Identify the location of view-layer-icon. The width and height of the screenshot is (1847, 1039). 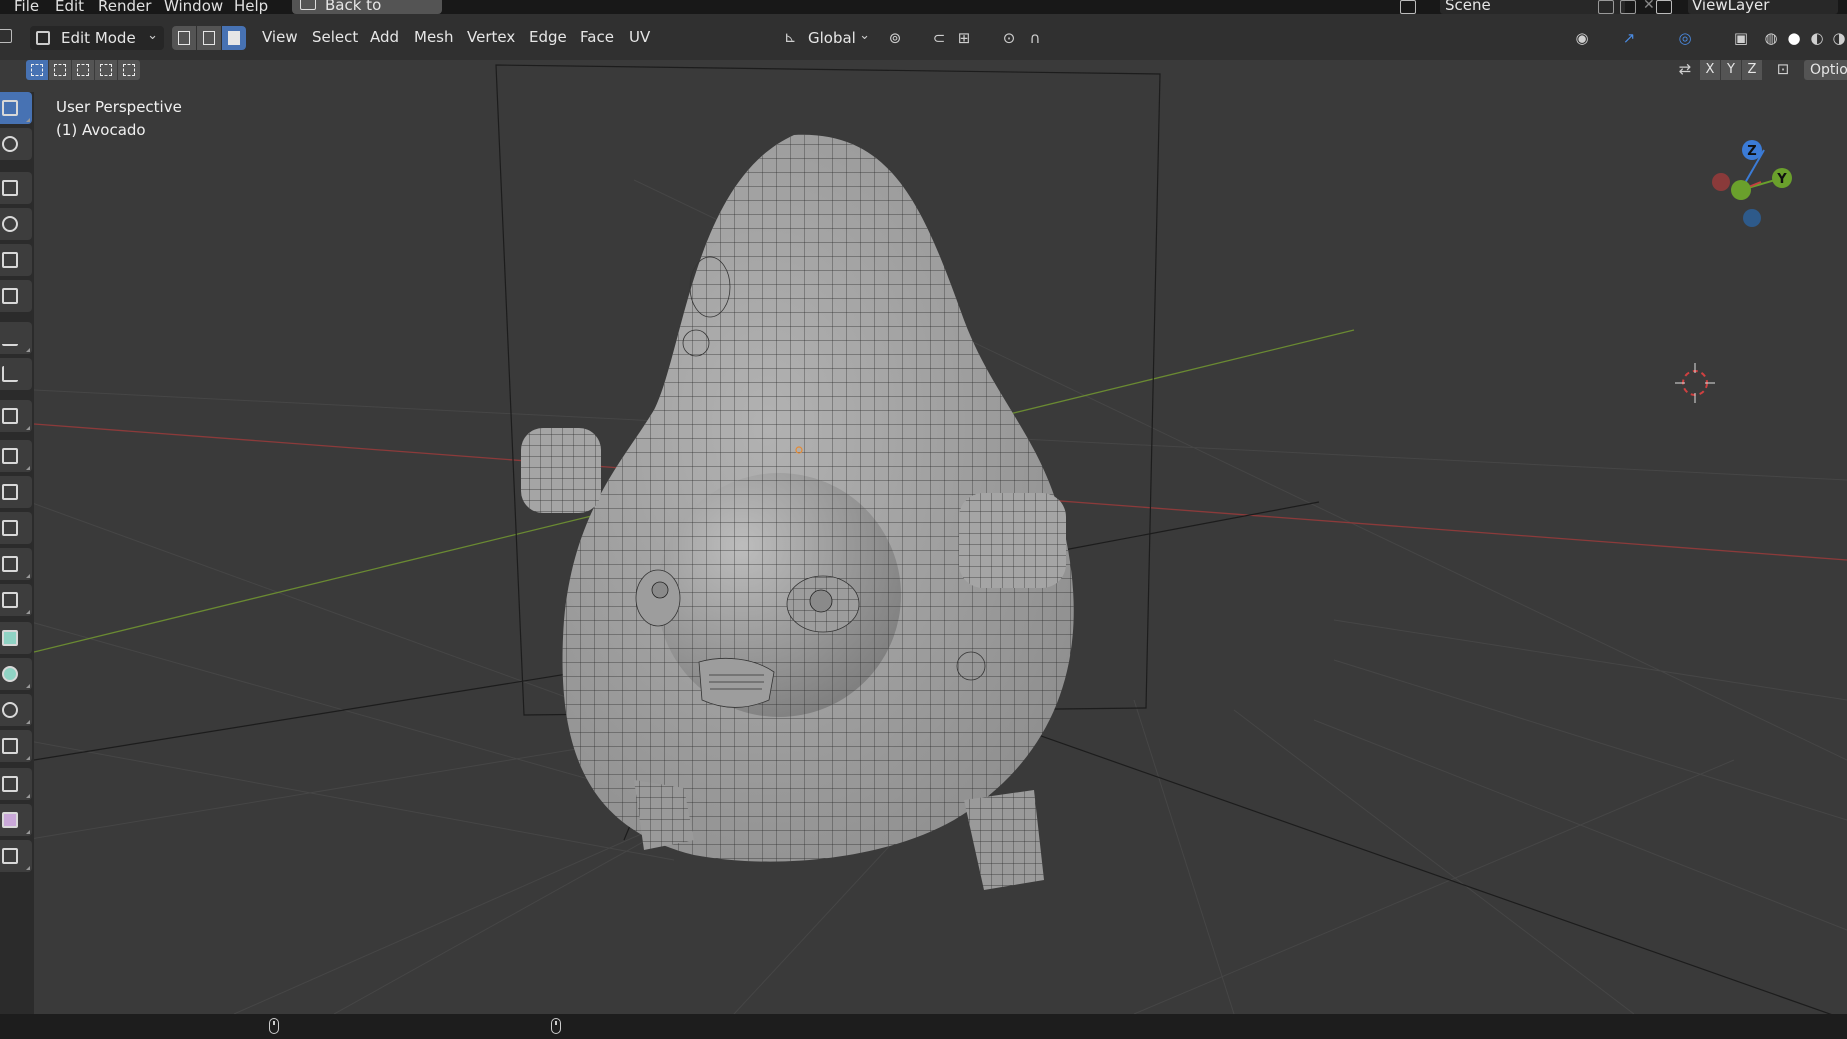
(1664, 7).